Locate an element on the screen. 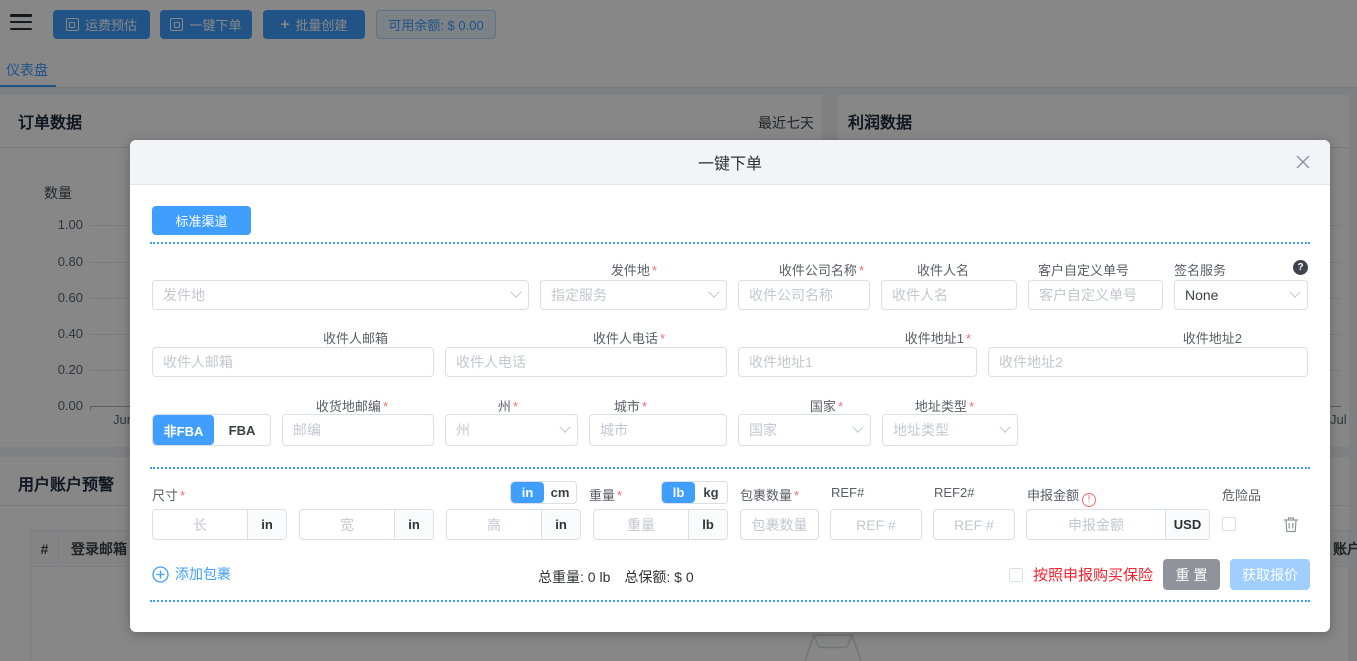 This screenshot has height=661, width=1357. dangerous-goods-checkbox is located at coordinates (1229, 524).